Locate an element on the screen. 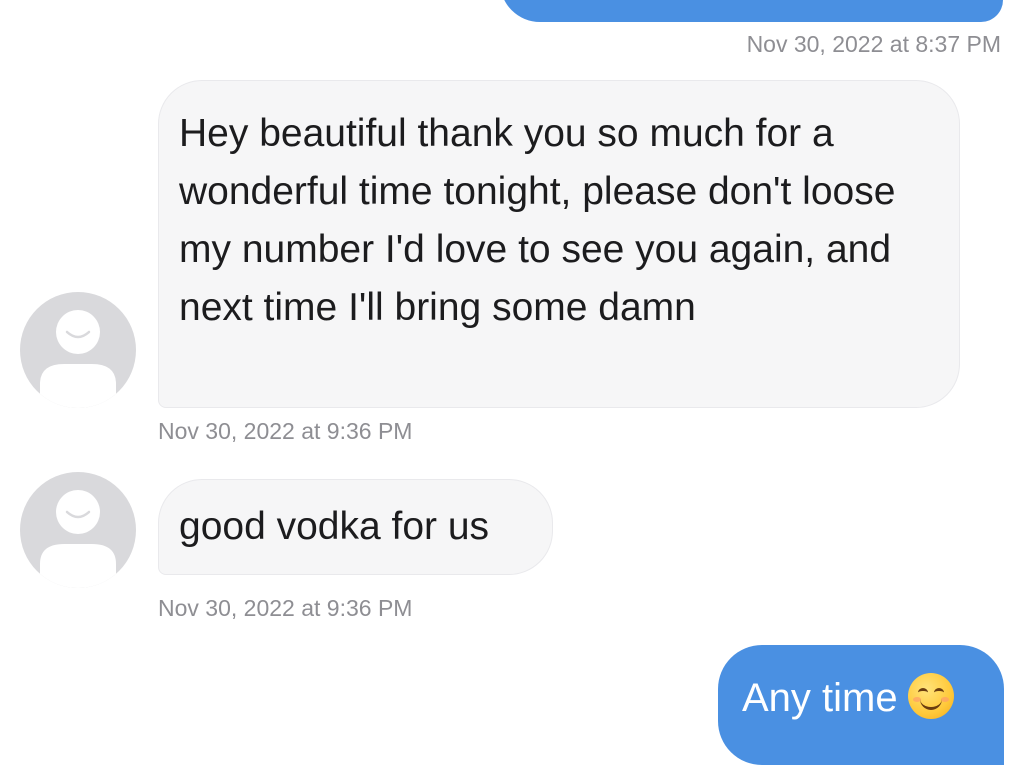 The height and width of the screenshot is (765, 1024). outgoing-message-bubble: Any time is located at coordinates (861, 705).